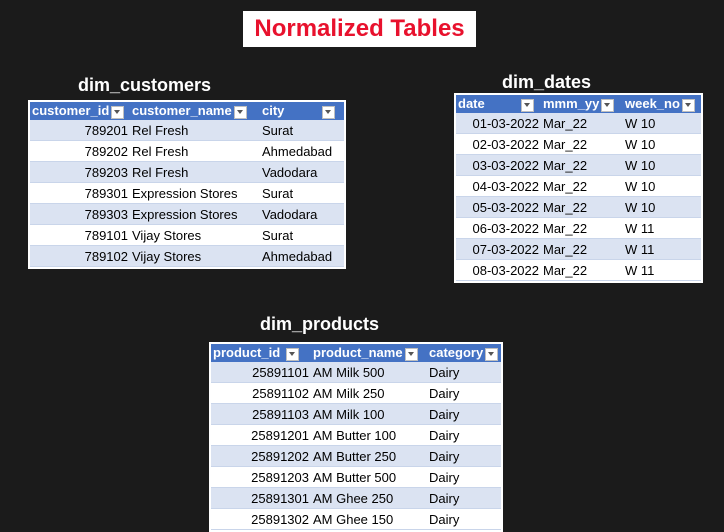 Image resolution: width=724 pixels, height=532 pixels. Describe the element at coordinates (498, 186) in the screenshot. I see `table-cell: 04-03-2022` at that location.